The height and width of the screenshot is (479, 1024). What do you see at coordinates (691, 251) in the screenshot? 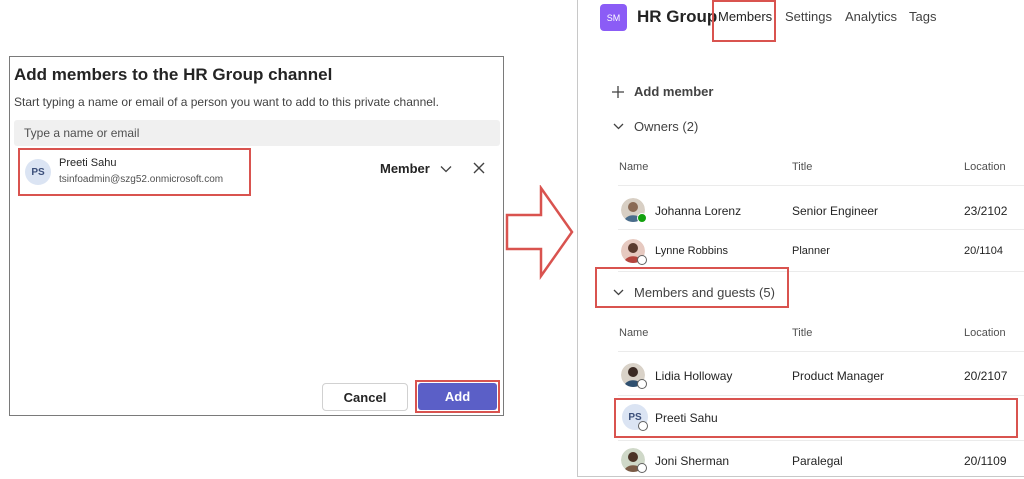
I see `member-name: Lynne Robbins` at bounding box center [691, 251].